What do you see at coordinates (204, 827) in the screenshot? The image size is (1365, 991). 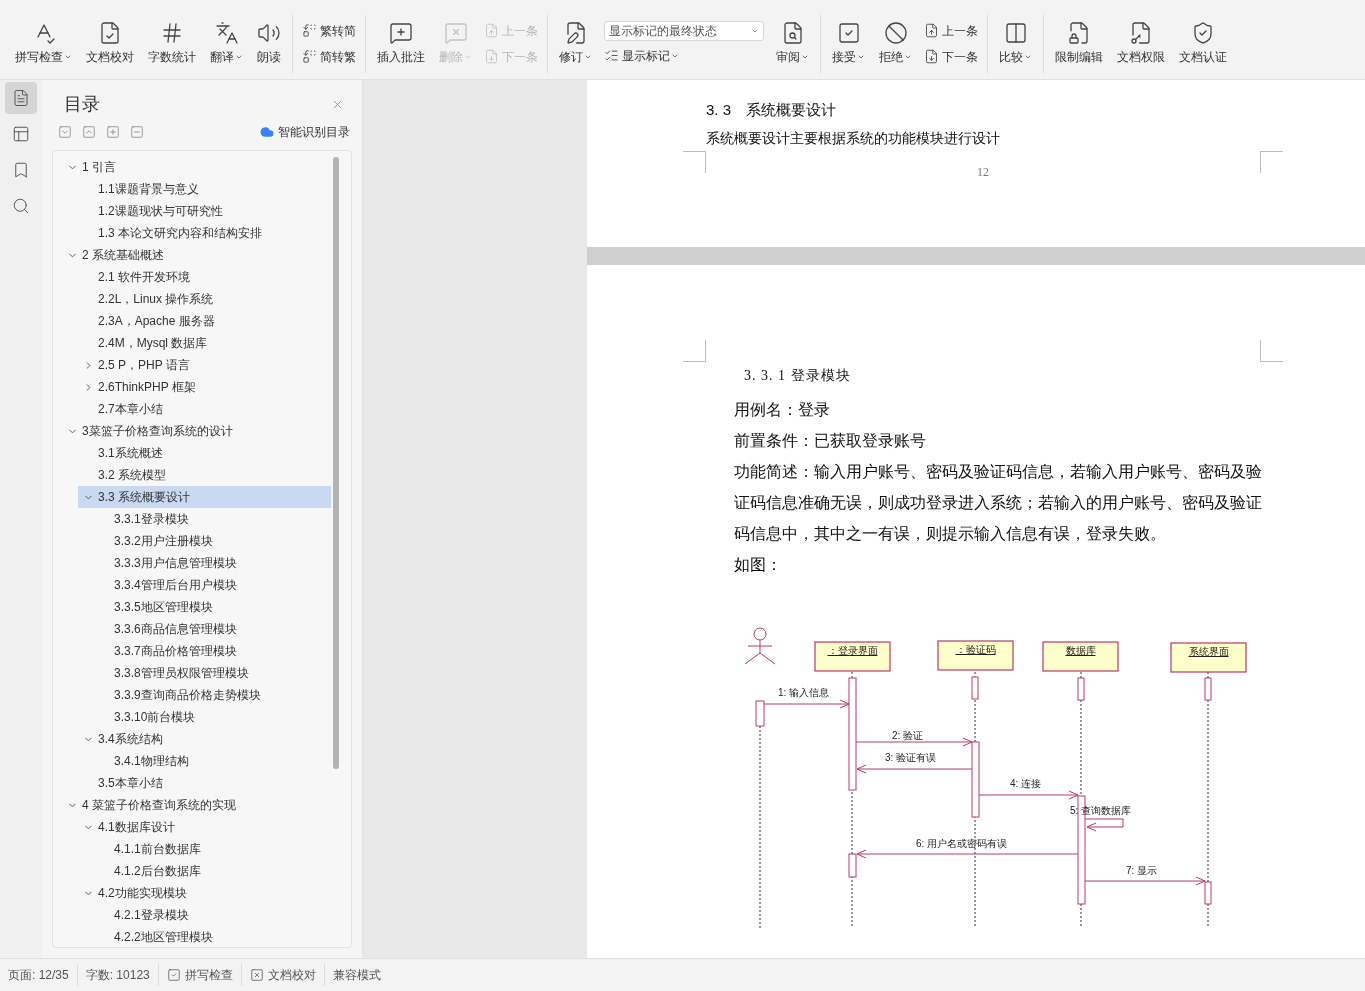 I see `toc-item: 4.1数据库设计` at bounding box center [204, 827].